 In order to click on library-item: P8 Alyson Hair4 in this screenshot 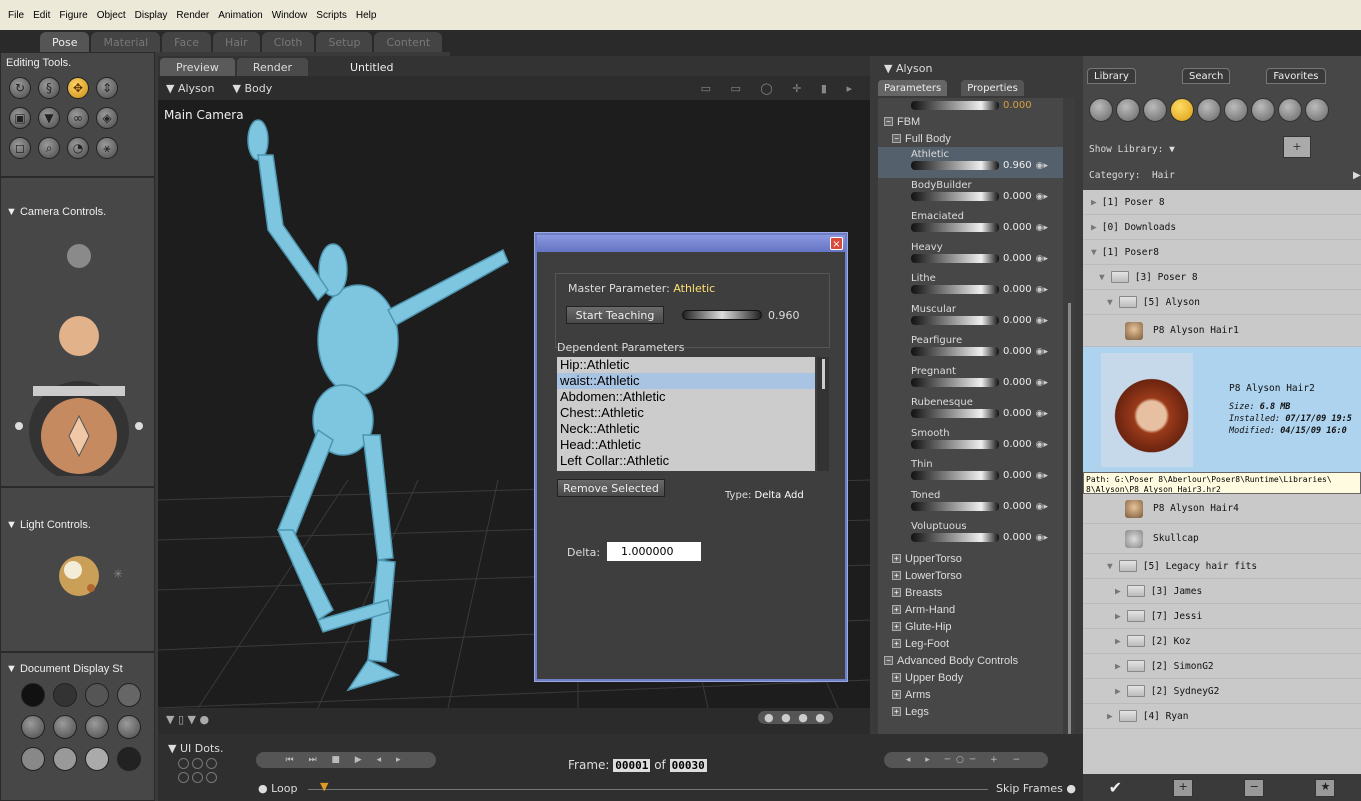, I will do `click(1222, 509)`.